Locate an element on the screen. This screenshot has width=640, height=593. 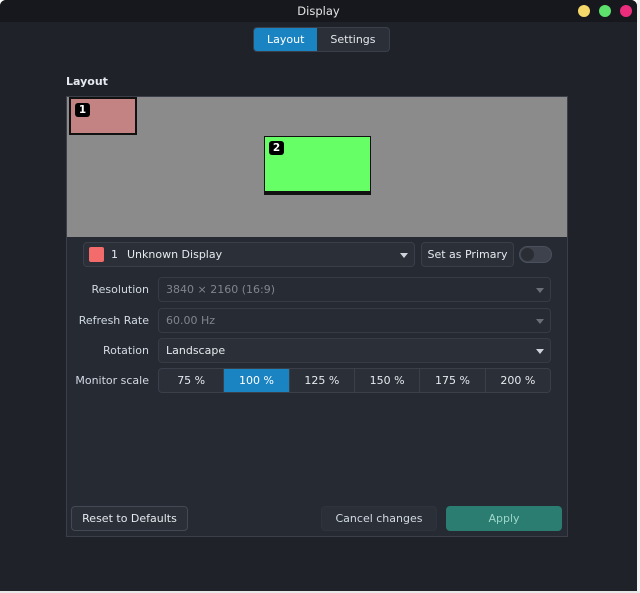
monitor-1-badge: 1 is located at coordinates (82, 110).